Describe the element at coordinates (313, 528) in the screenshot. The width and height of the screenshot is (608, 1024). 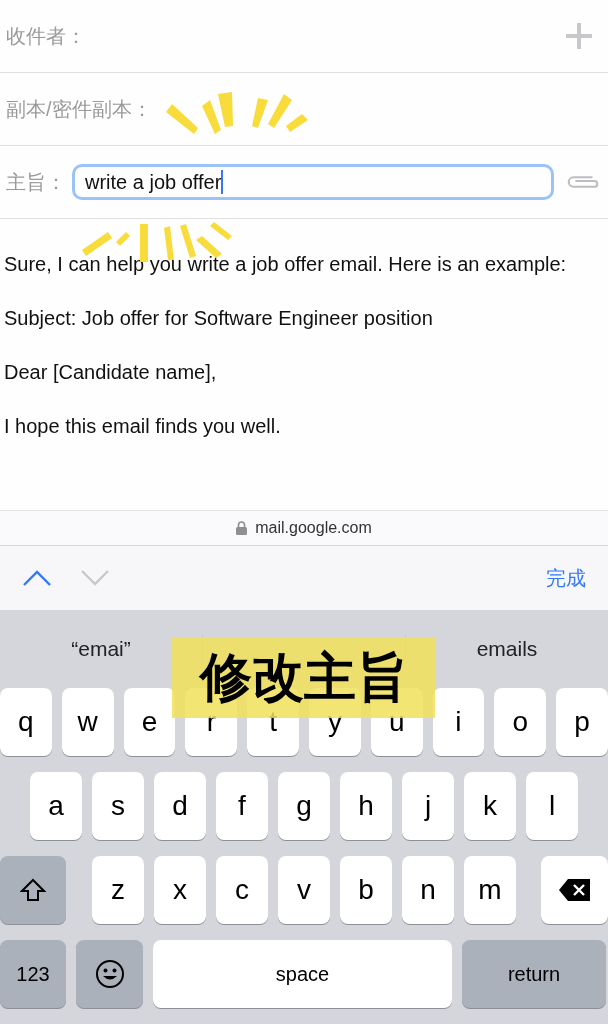
I see `url-text: mail.google.com` at that location.